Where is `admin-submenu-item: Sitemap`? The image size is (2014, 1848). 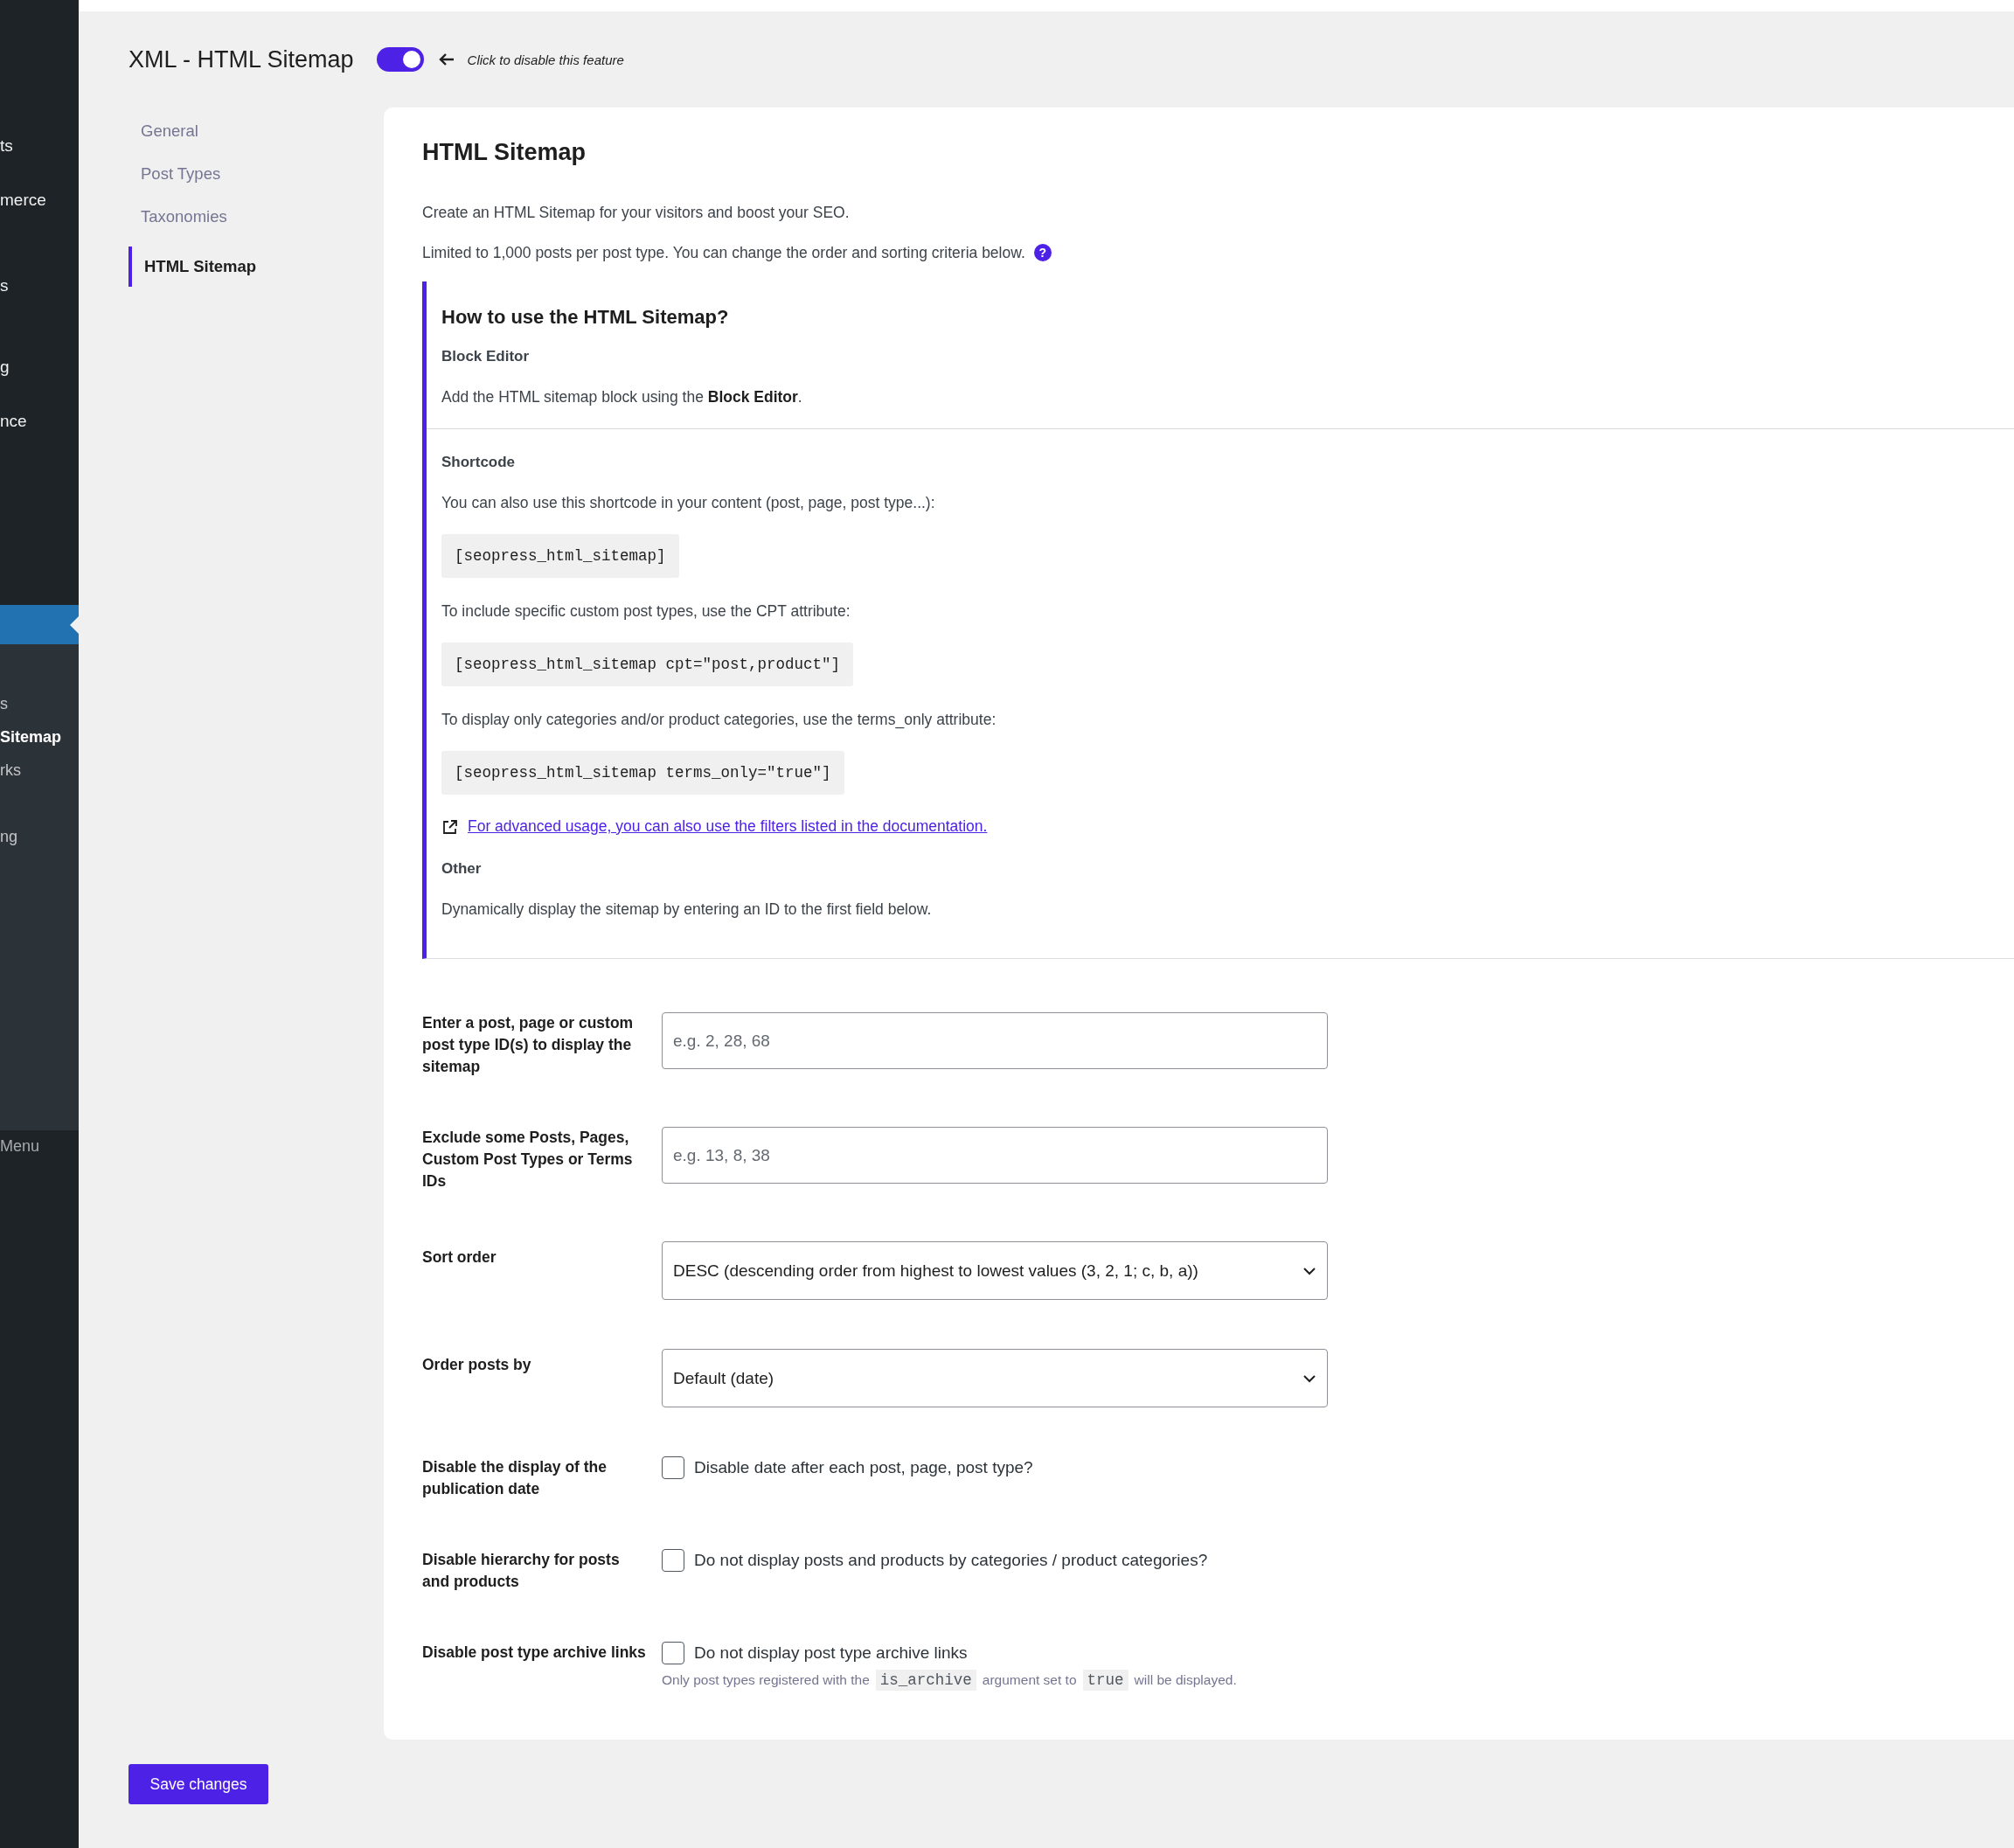
admin-submenu-item: Sitemap is located at coordinates (39, 737).